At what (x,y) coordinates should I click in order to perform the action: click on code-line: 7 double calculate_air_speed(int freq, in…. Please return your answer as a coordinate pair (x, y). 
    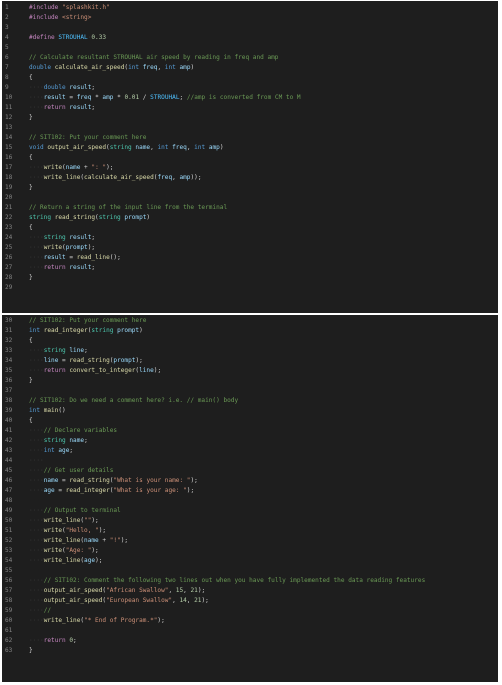
    Looking at the image, I should click on (250, 68).